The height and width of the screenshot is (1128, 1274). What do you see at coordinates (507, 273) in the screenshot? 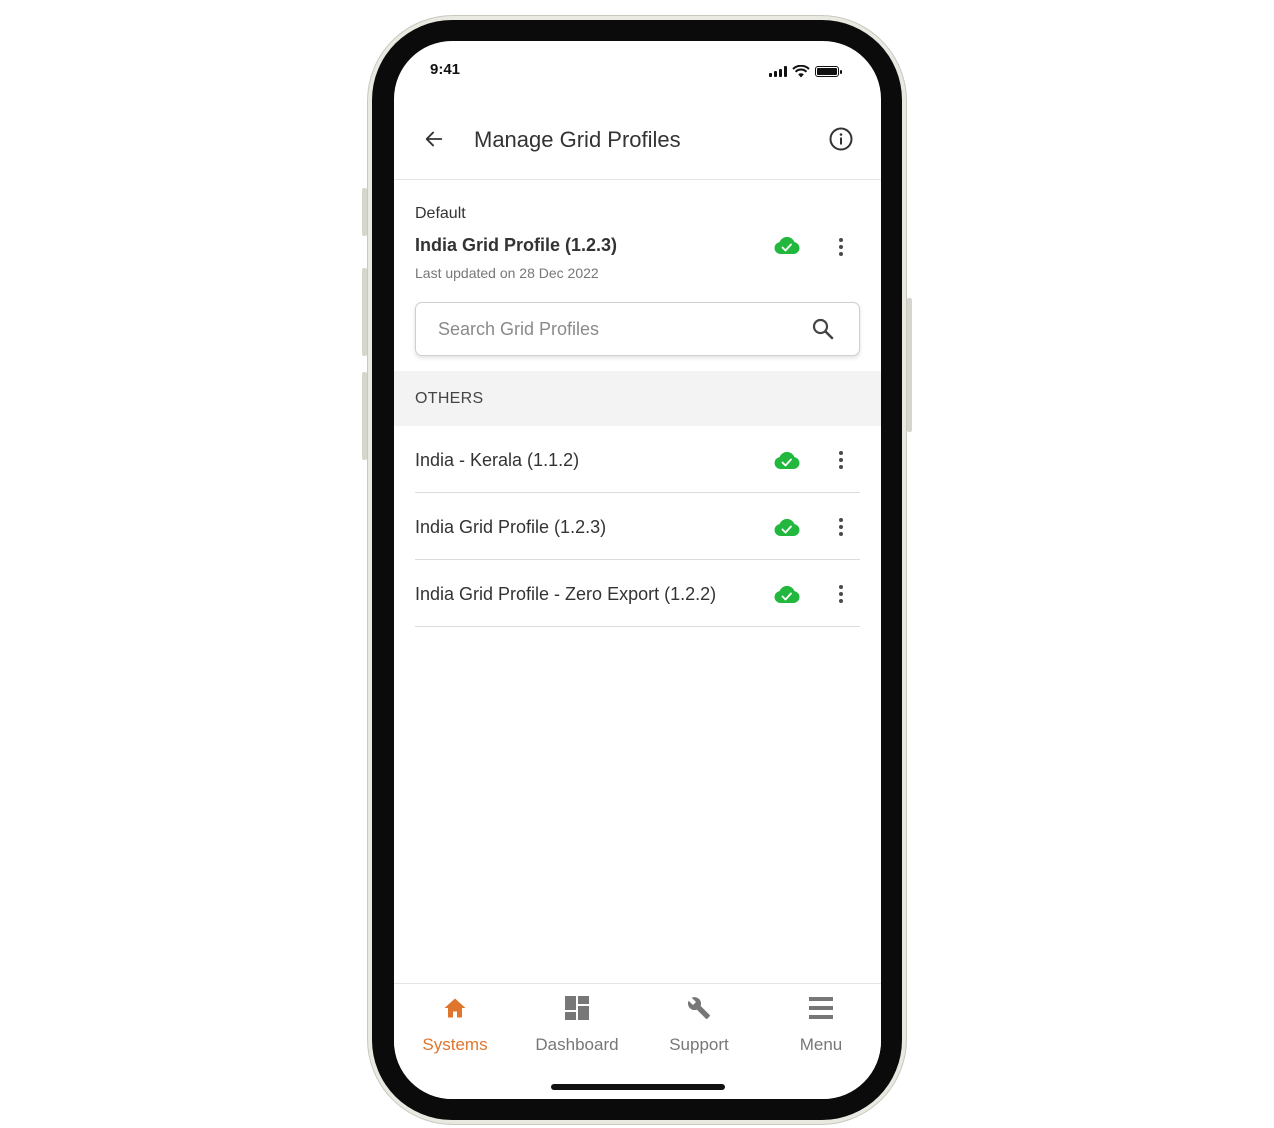
I see `default-profile-updated: Last updated on 28 Dec 2022` at bounding box center [507, 273].